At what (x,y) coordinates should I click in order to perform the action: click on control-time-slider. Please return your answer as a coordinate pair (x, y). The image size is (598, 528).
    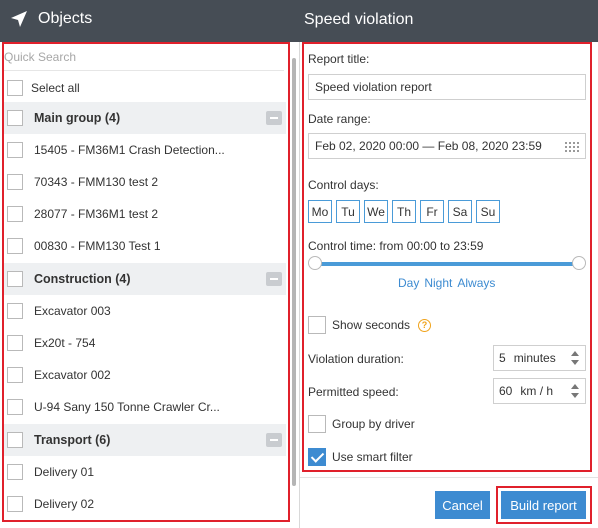
    Looking at the image, I should click on (447, 264).